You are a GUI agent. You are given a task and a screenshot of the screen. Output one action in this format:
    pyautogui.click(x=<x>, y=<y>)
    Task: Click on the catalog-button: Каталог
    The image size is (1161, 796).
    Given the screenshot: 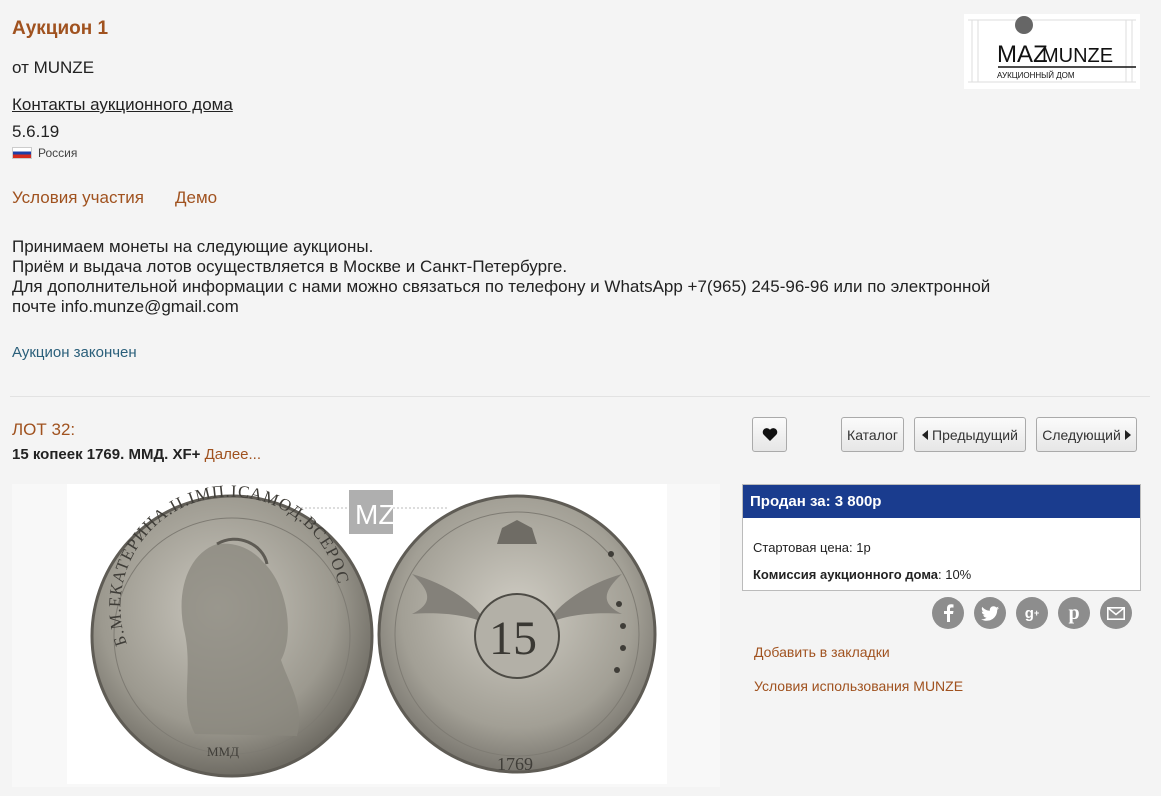 What is the action you would take?
    pyautogui.click(x=872, y=434)
    